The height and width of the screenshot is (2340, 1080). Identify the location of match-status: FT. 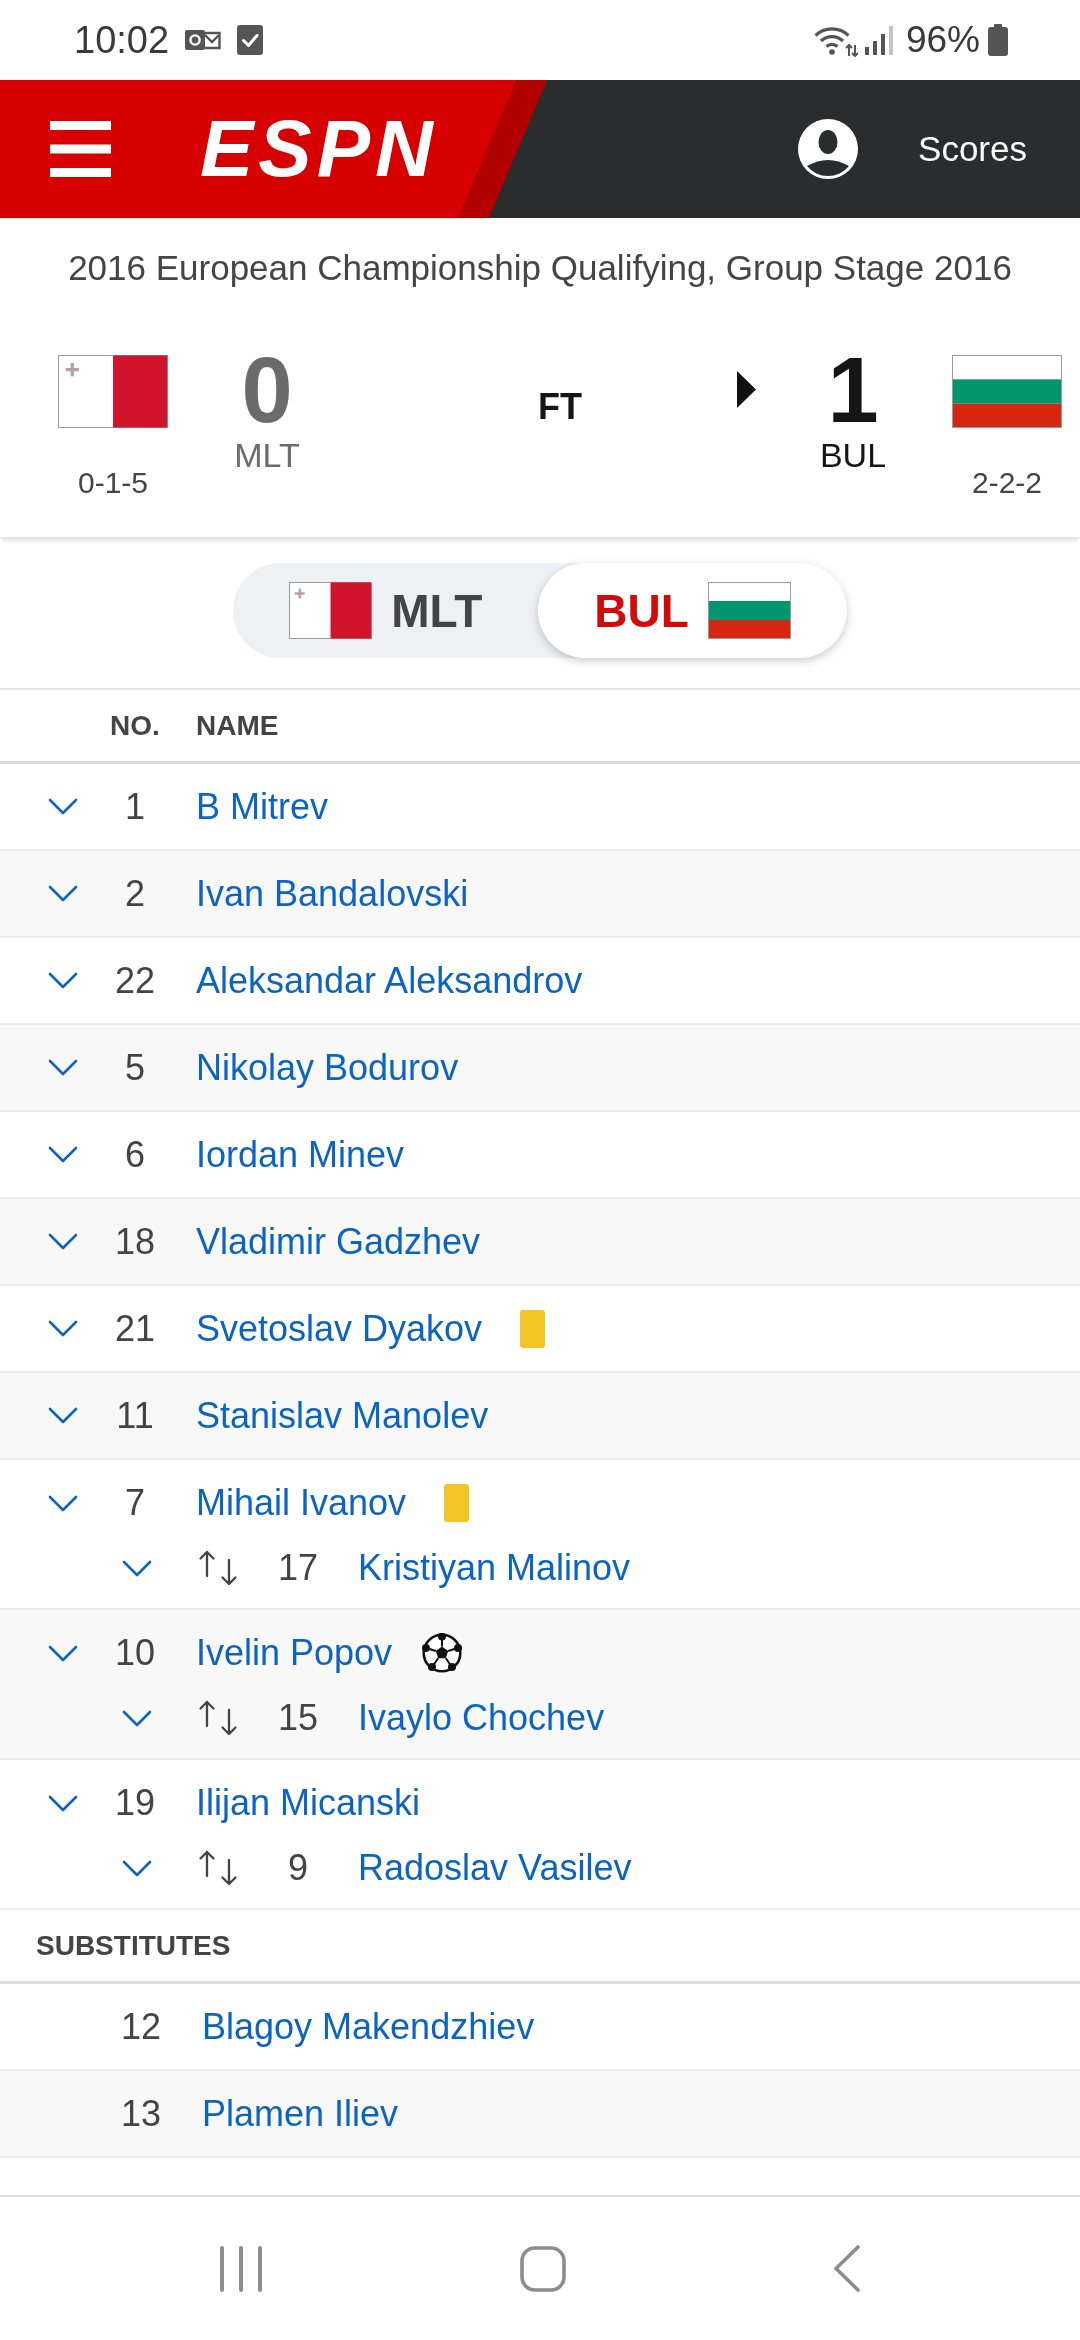
(560, 407).